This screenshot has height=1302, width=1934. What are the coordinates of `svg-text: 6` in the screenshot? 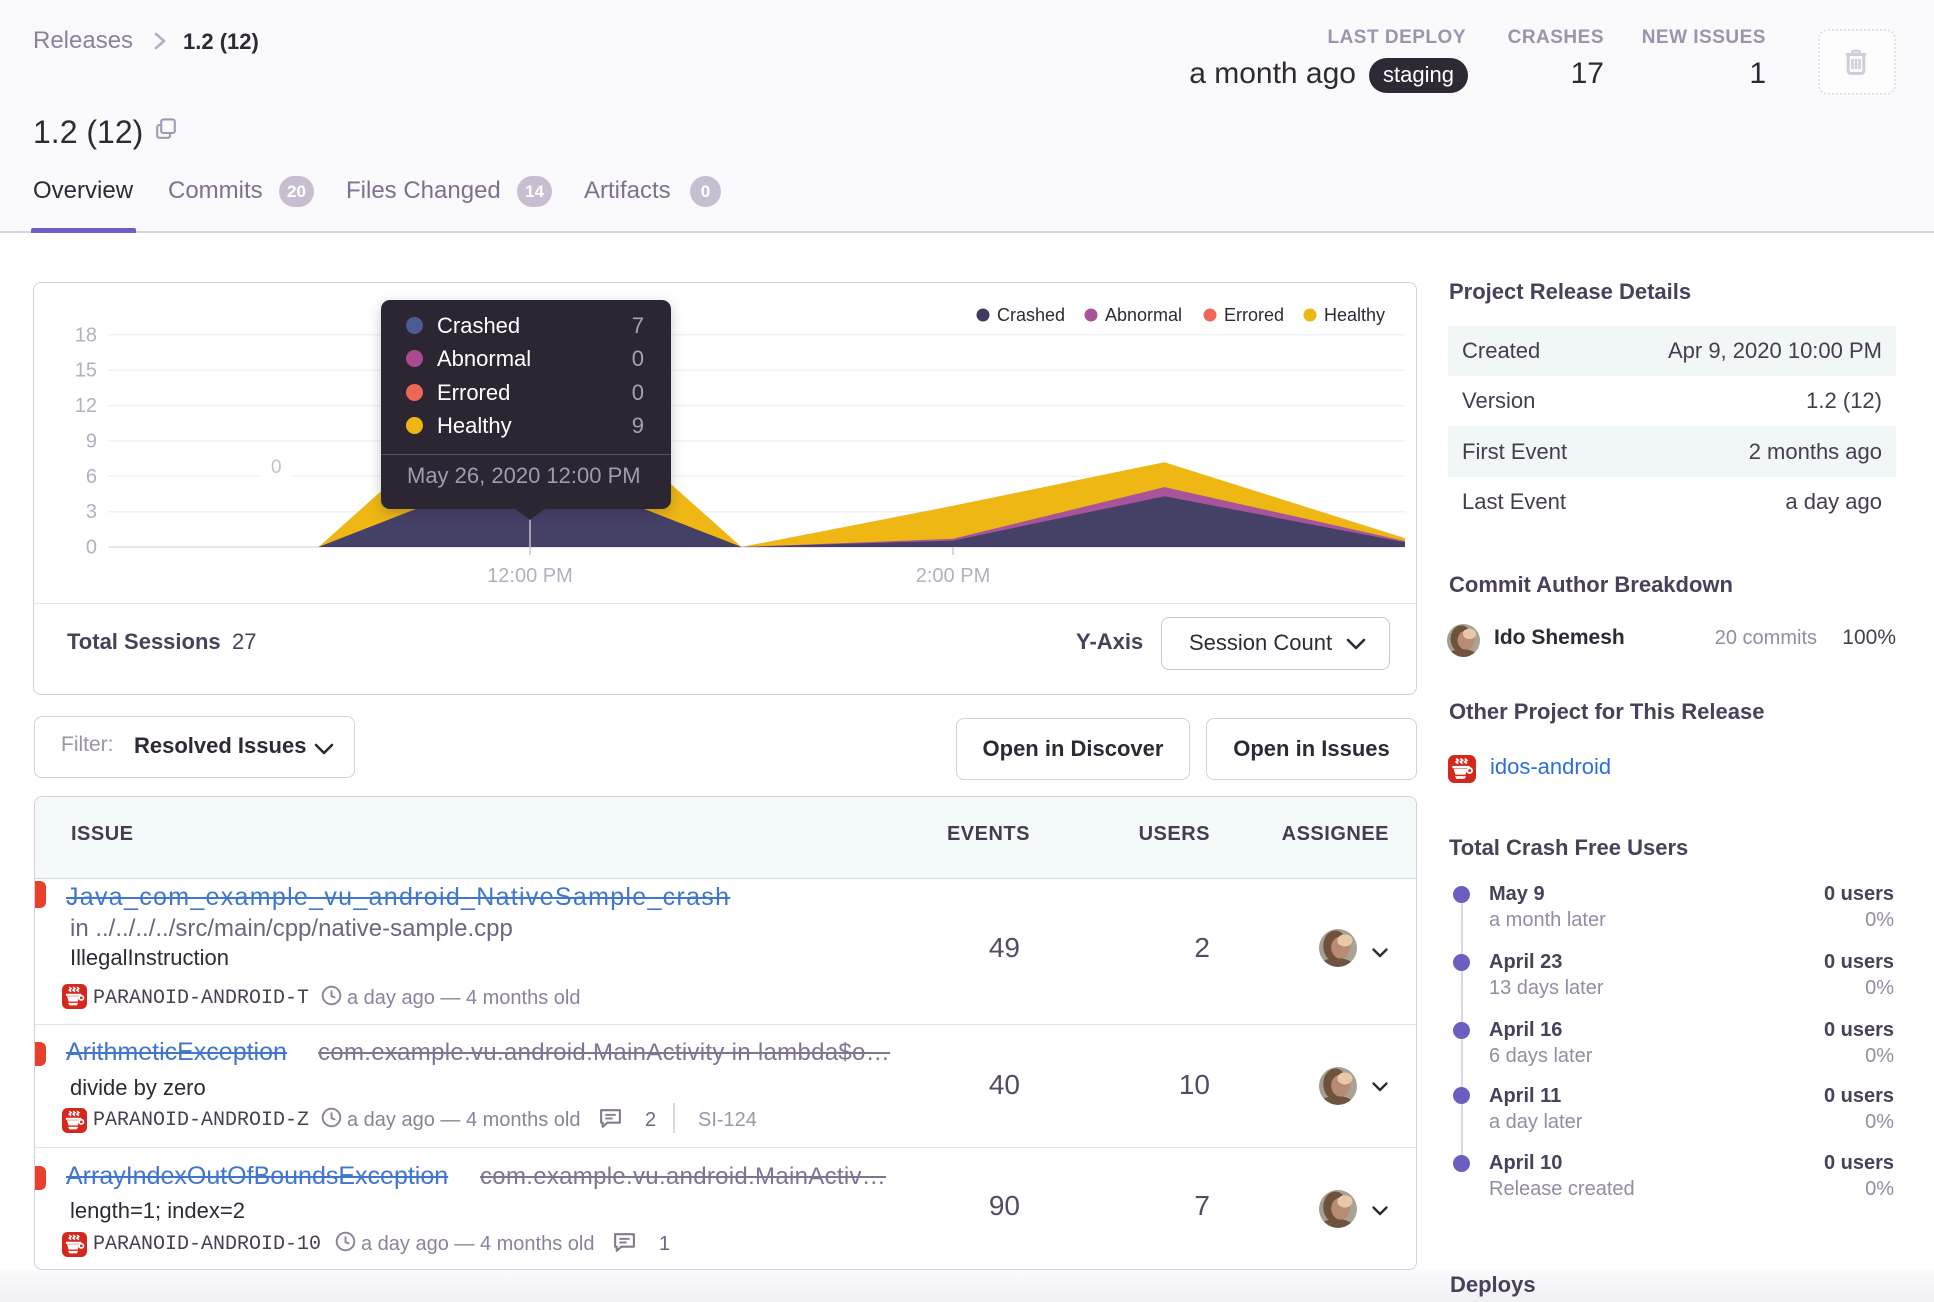 It's located at (91, 477).